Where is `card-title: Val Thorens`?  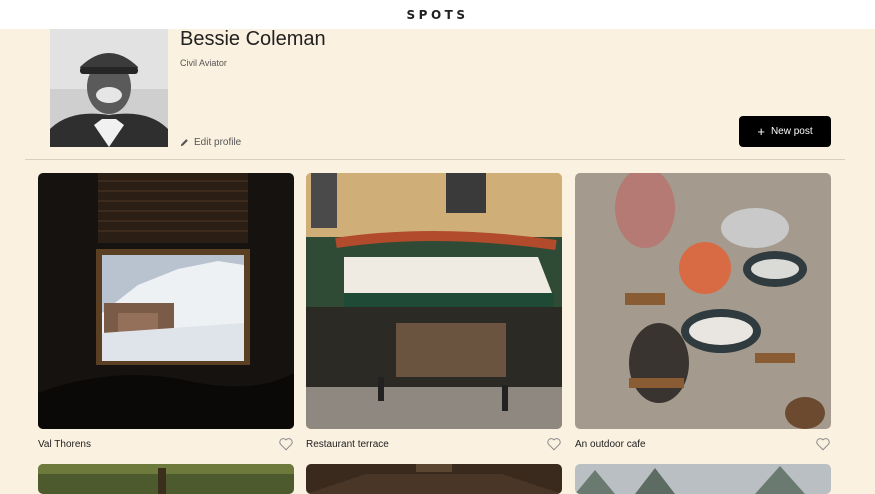
card-title: Val Thorens is located at coordinates (64, 444).